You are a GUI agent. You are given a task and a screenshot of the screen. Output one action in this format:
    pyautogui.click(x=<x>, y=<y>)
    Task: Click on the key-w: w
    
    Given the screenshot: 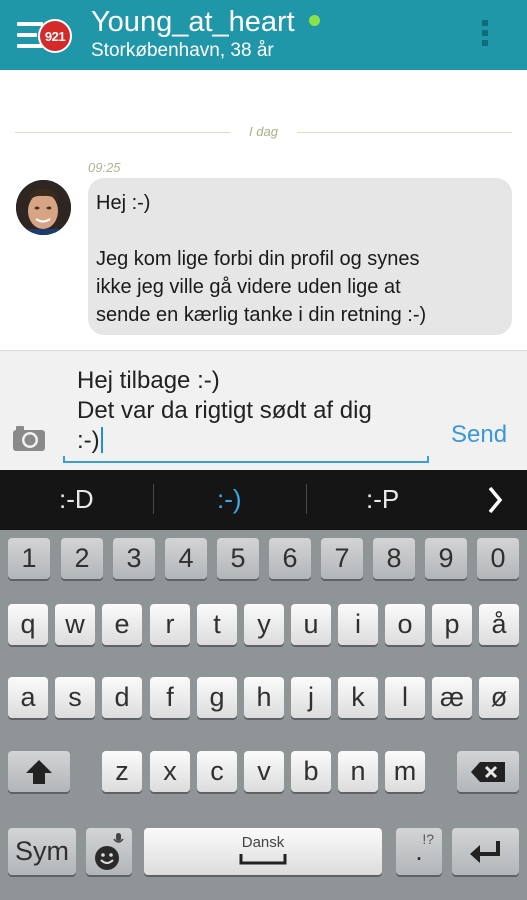 What is the action you would take?
    pyautogui.click(x=75, y=624)
    